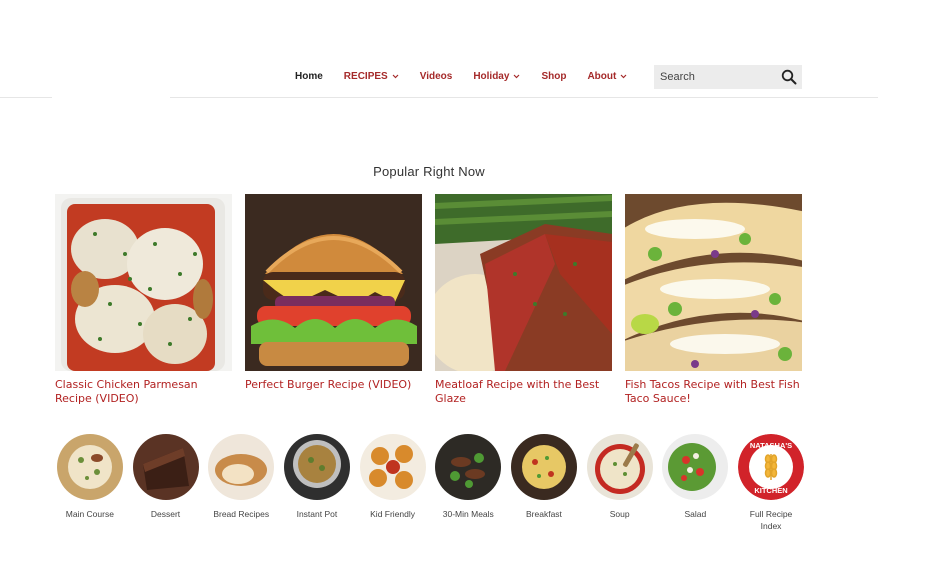  What do you see at coordinates (619, 514) in the screenshot?
I see `category-label: Soup` at bounding box center [619, 514].